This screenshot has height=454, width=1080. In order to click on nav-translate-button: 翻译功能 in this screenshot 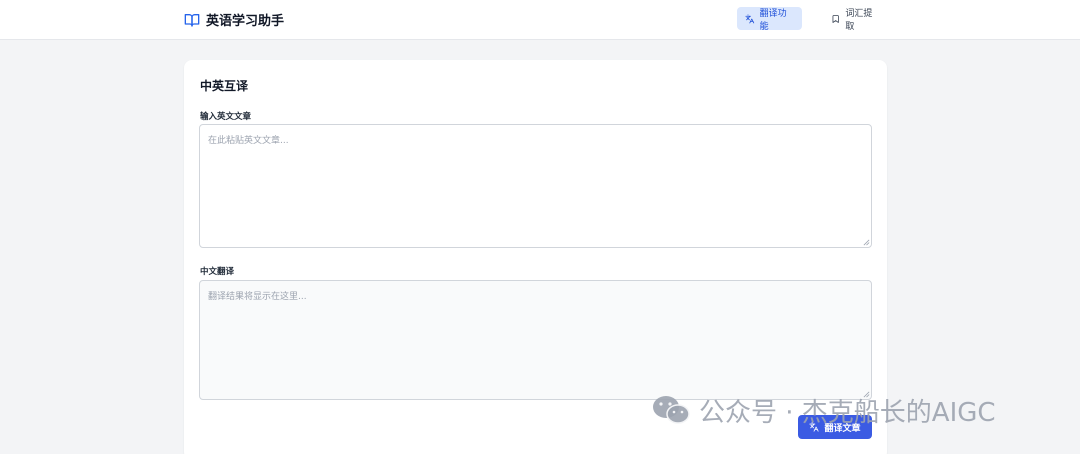, I will do `click(769, 19)`.